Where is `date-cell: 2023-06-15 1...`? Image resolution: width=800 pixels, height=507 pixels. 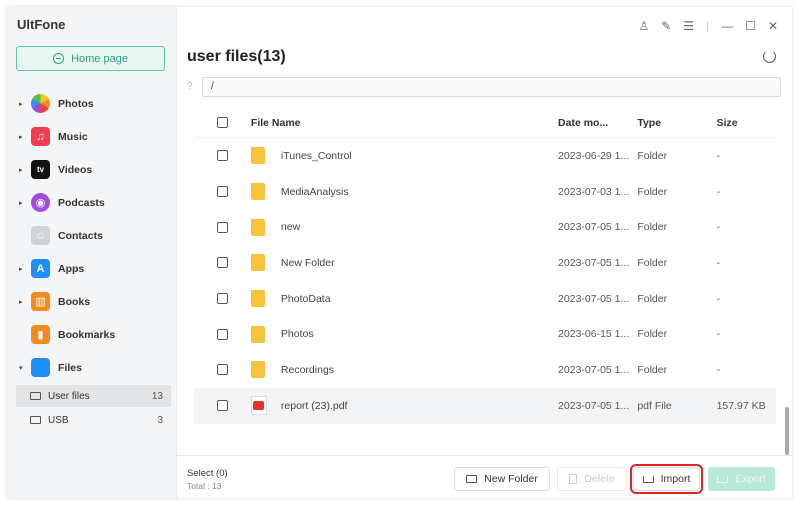
date-cell: 2023-06-15 1... is located at coordinates (594, 334).